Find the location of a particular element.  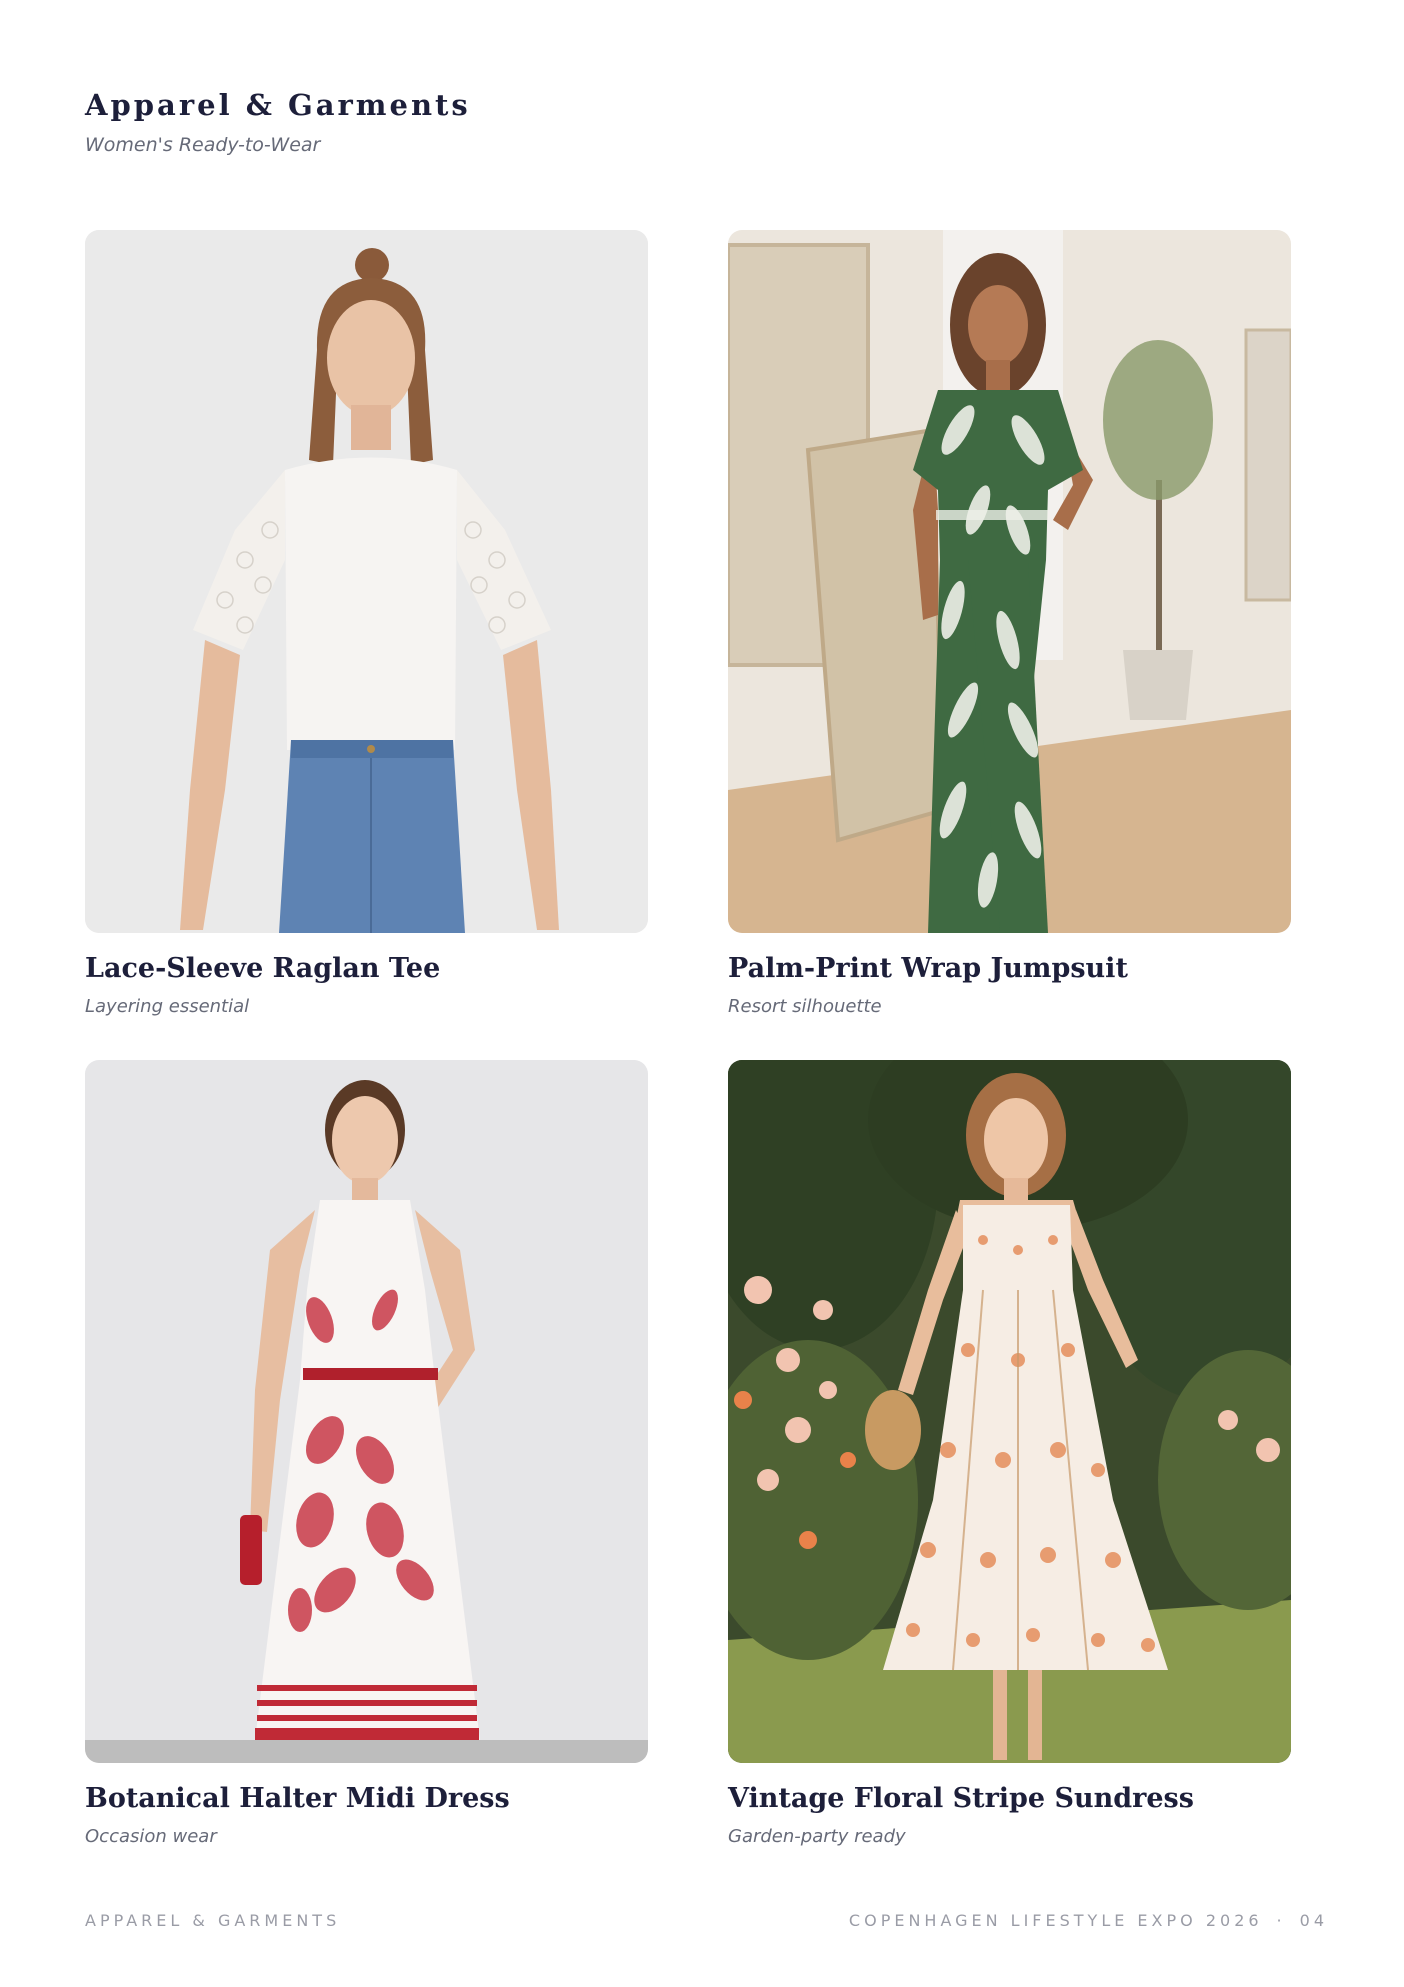

page-subtitle: Women's Ready-to-Wear is located at coordinates (203, 145).